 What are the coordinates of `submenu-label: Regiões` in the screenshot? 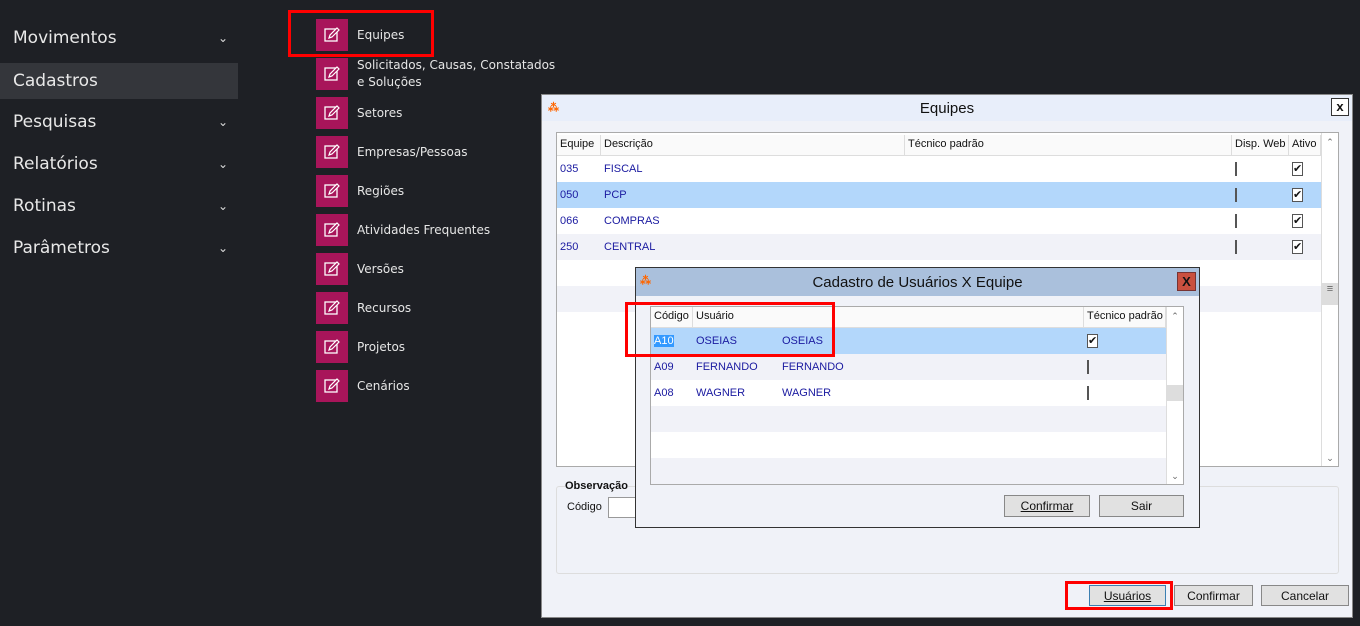 It's located at (381, 190).